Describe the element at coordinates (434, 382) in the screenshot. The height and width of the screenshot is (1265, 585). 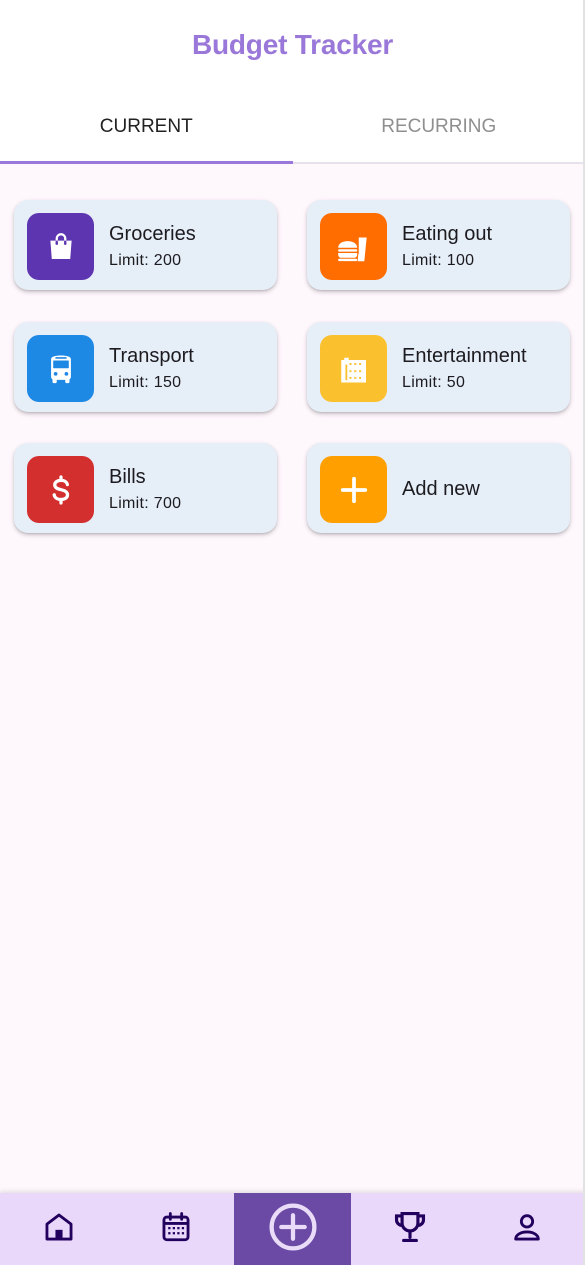
I see `category-limit: Limit: 50` at that location.